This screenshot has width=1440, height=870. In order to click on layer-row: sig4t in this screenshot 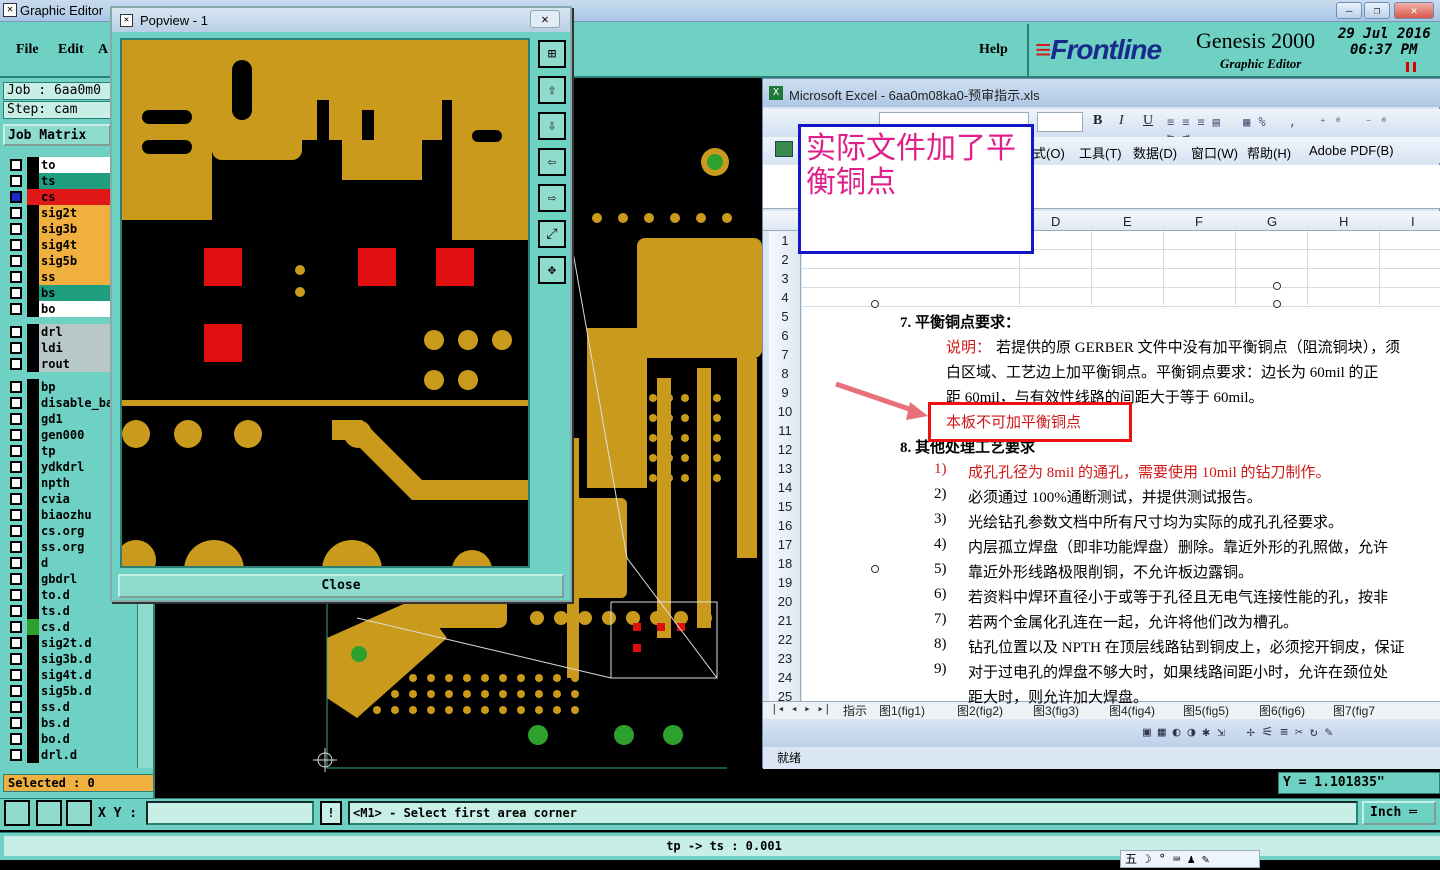, I will do `click(64, 245)`.